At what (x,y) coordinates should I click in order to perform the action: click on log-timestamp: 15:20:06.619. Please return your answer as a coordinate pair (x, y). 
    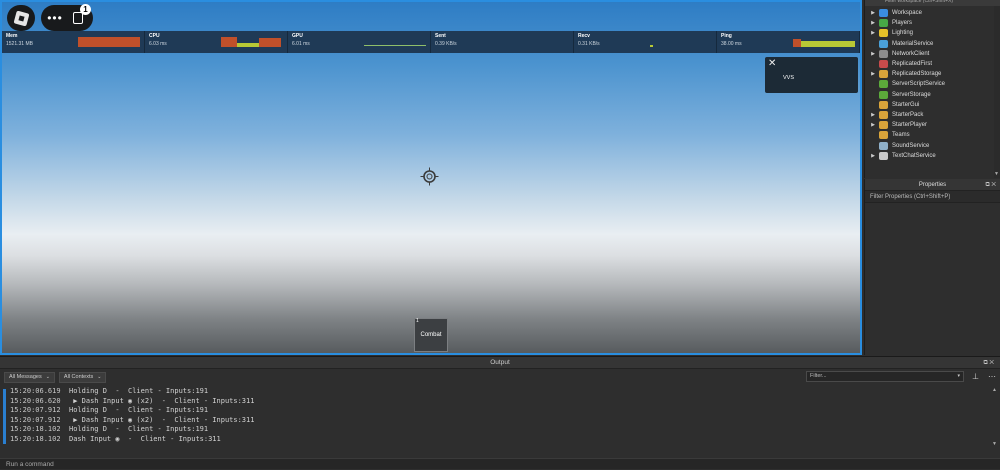
    Looking at the image, I should click on (35, 391).